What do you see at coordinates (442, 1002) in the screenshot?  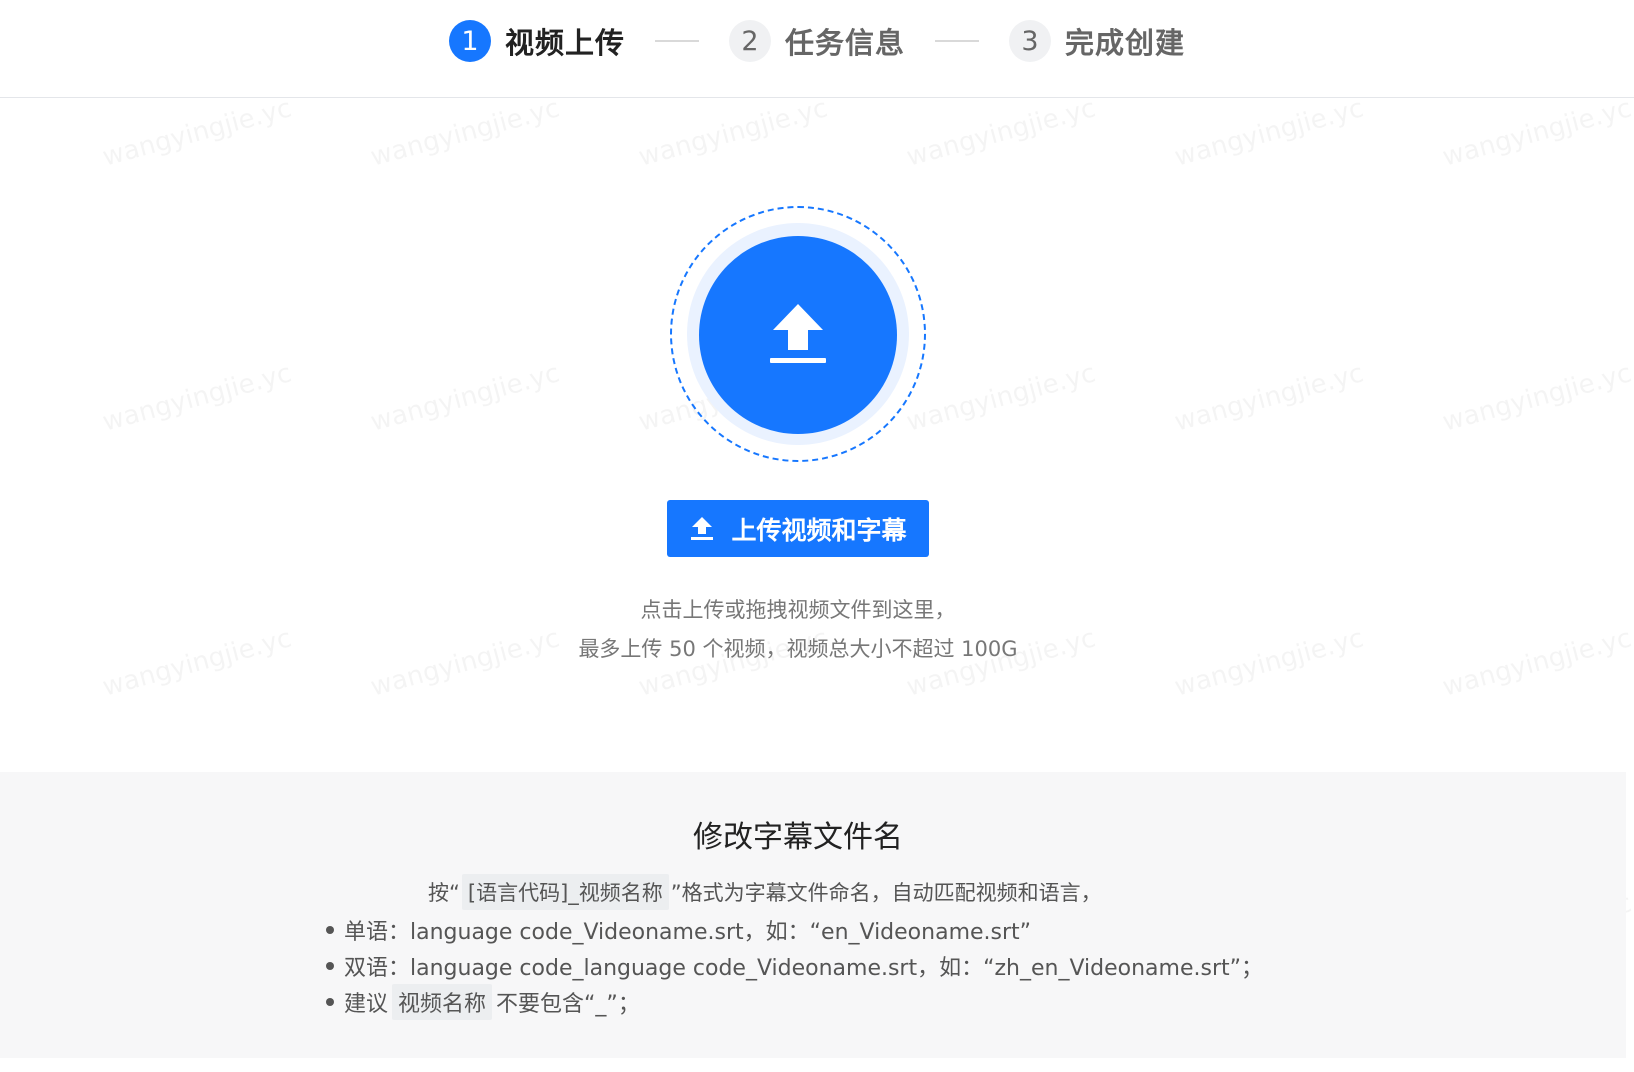 I see `video-name-code: 视频名称` at bounding box center [442, 1002].